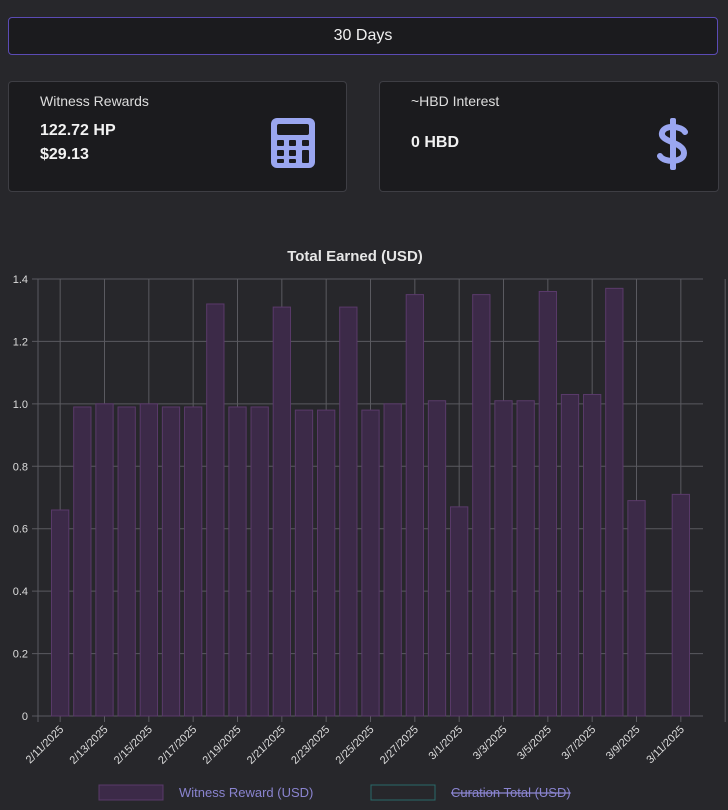 This screenshot has width=728, height=810. What do you see at coordinates (446, 743) in the screenshot?
I see `x-tick-label: 3/1/2025` at bounding box center [446, 743].